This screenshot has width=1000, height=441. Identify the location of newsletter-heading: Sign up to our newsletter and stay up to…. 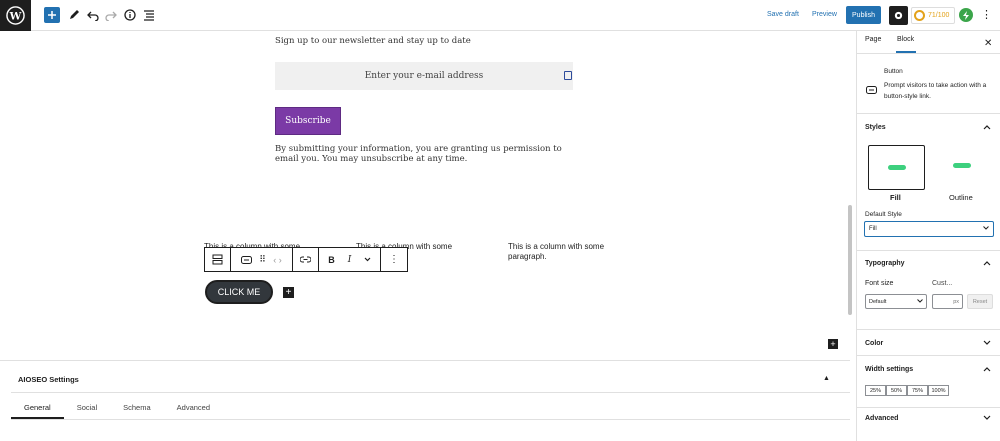
(373, 41).